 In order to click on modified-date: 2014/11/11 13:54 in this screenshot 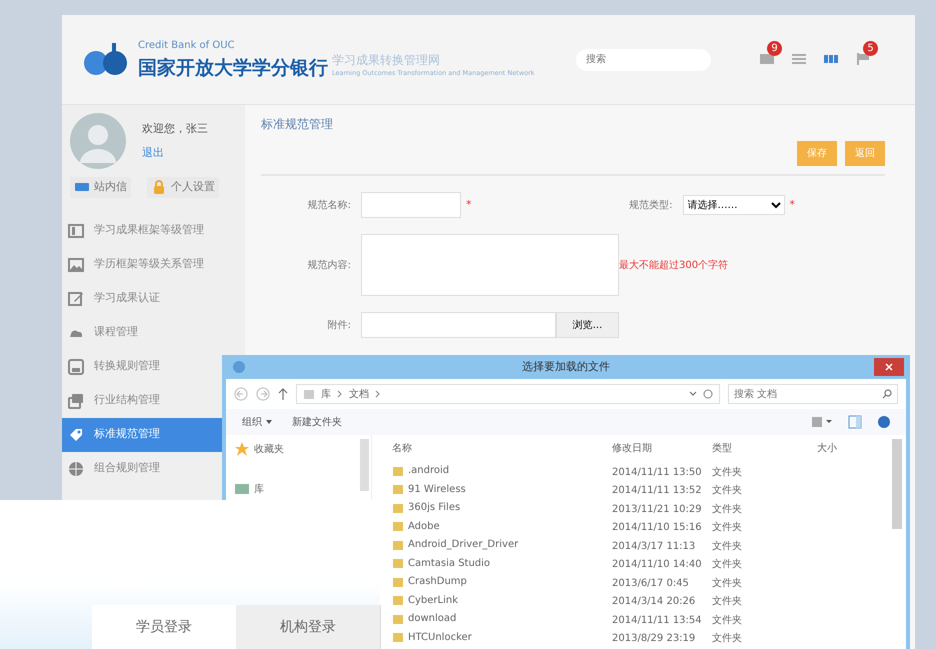, I will do `click(657, 621)`.